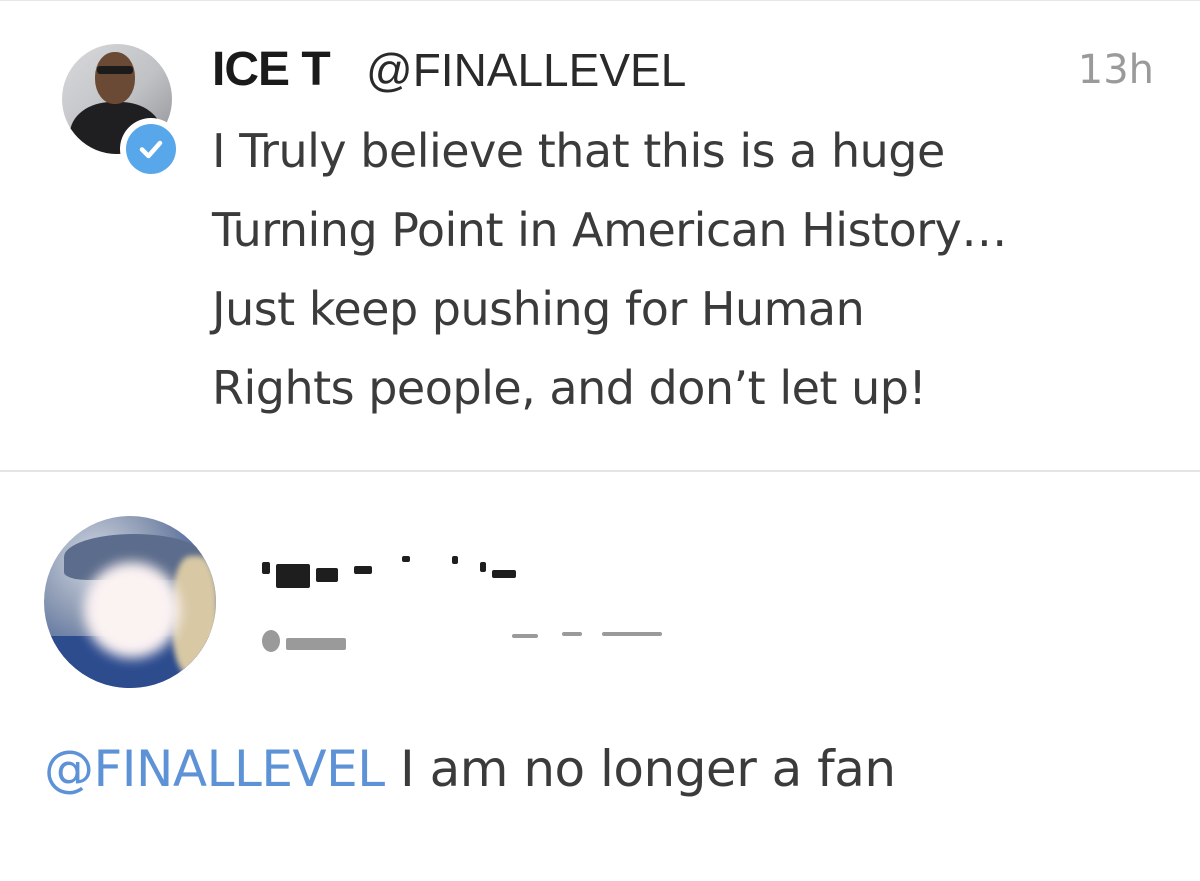 Image resolution: width=1200 pixels, height=881 pixels. I want to click on checkmark-icon, so click(151, 149).